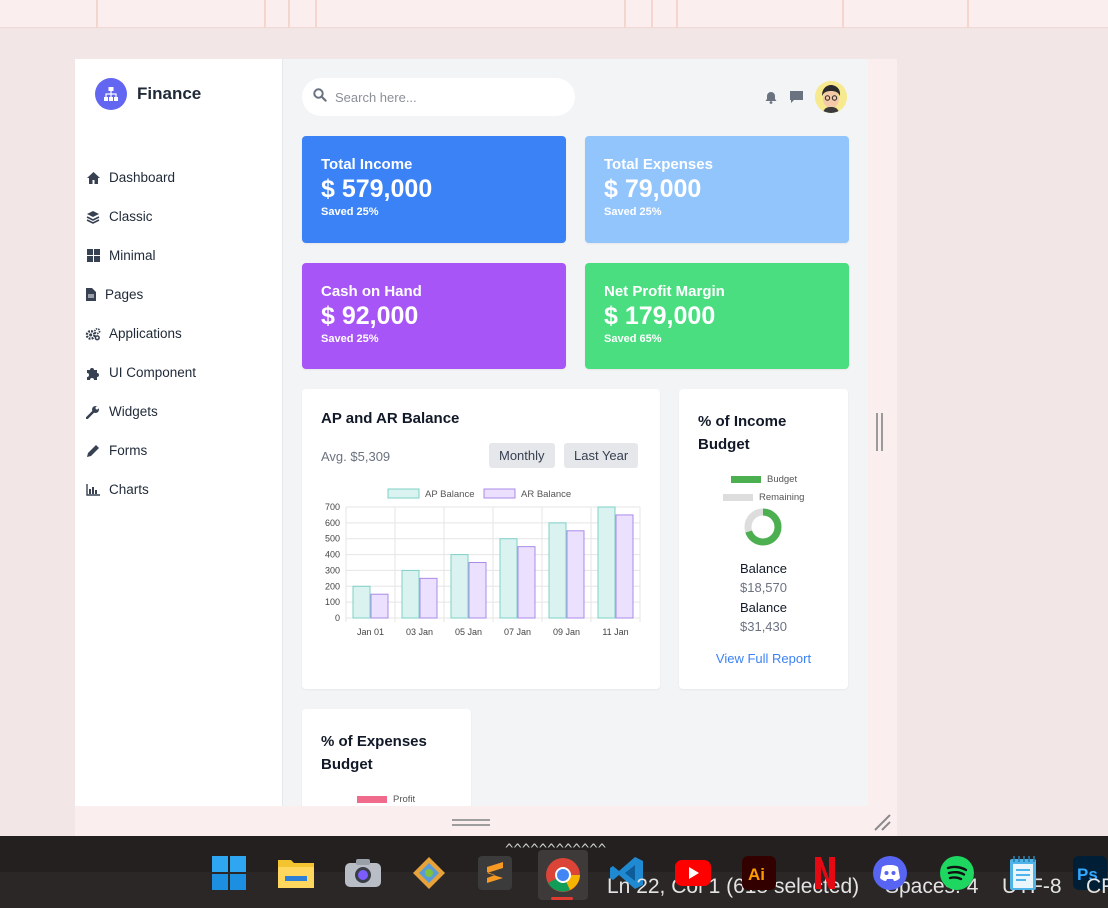 The width and height of the screenshot is (1108, 908). I want to click on illustrator-icon: Ai, so click(759, 873).